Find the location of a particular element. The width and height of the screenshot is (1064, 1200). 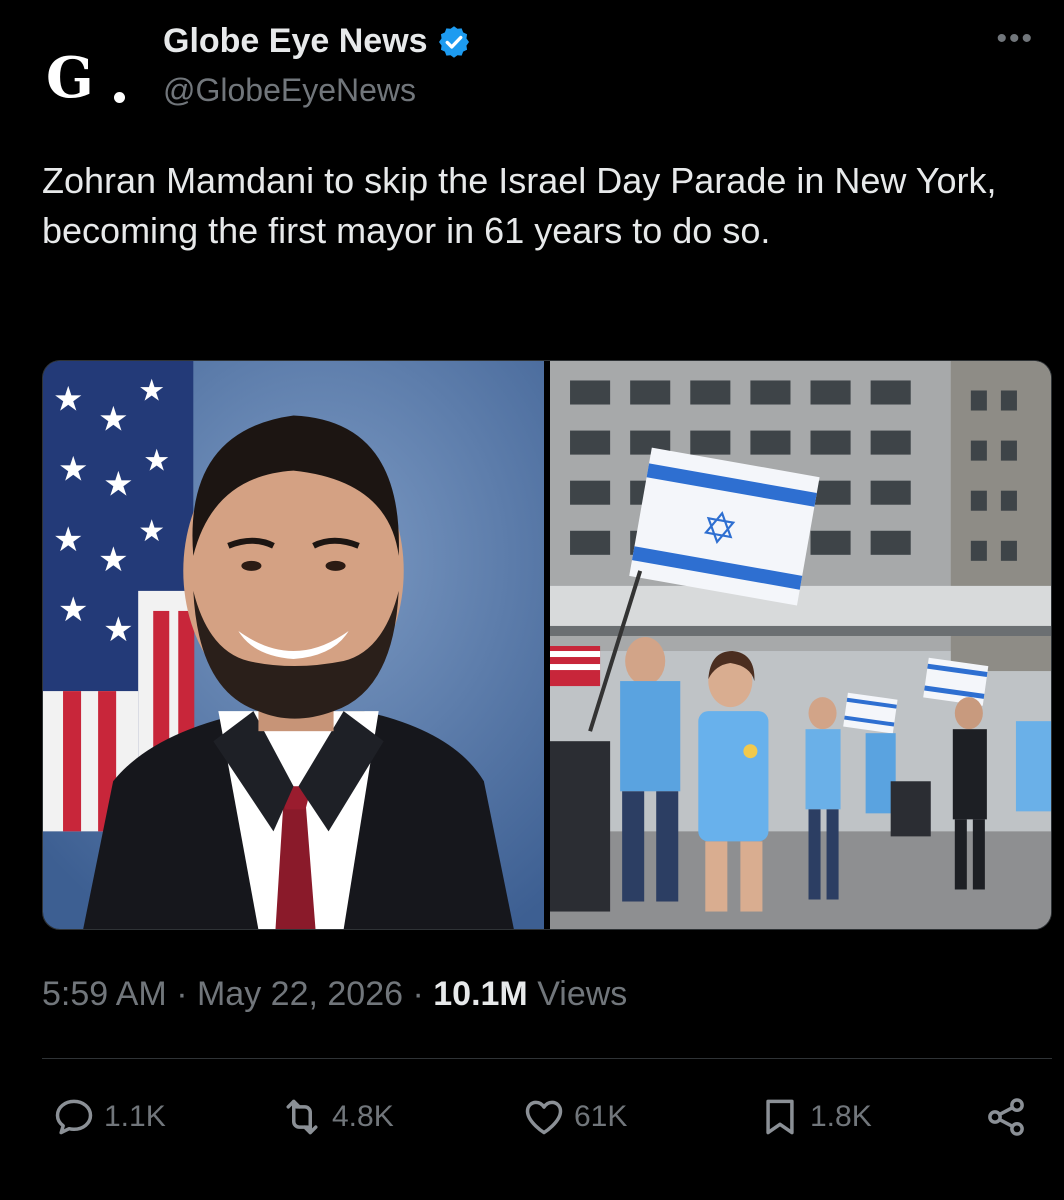

tweet-time: 5:59 AM is located at coordinates (104, 994).